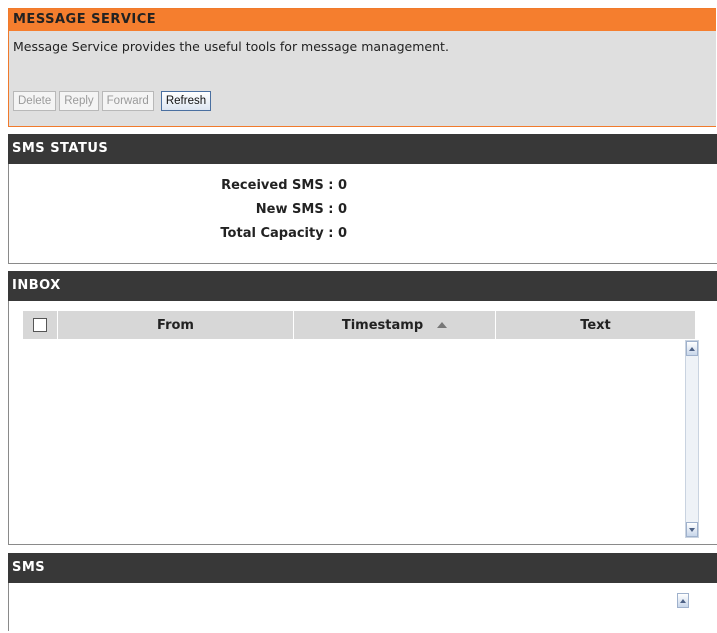  Describe the element at coordinates (692, 529) in the screenshot. I see `scroll-down-icon` at that location.